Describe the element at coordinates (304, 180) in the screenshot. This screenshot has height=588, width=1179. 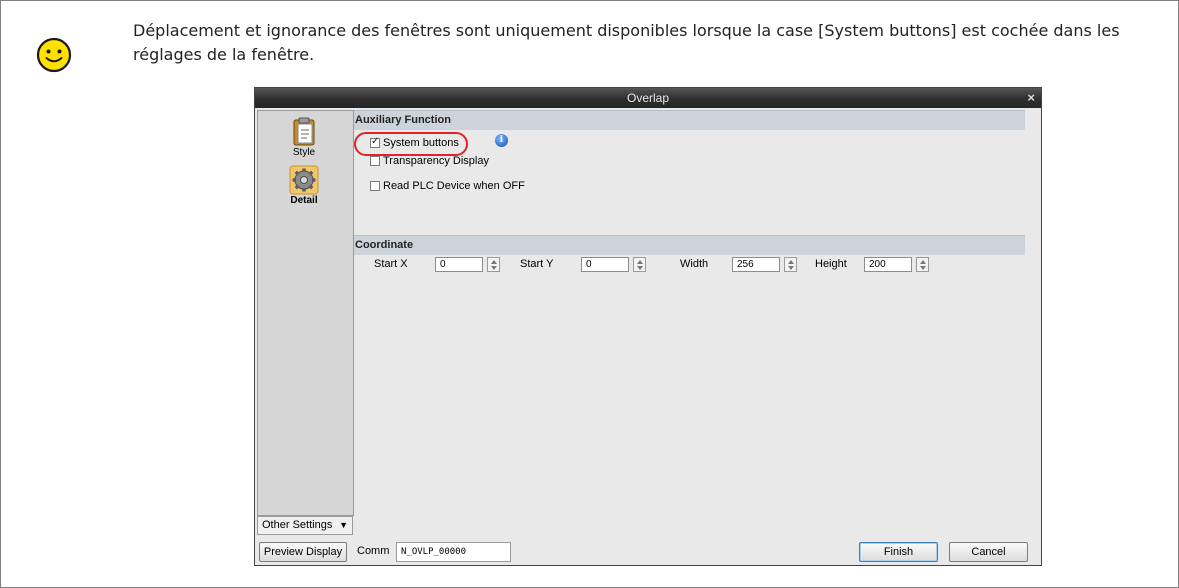
I see `gear-icon` at that location.